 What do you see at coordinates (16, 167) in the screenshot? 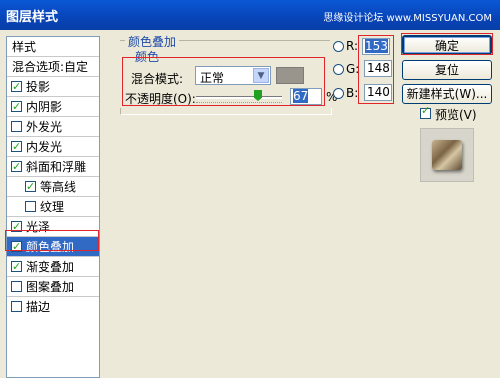
I see `bevel-emboss-checkbox` at bounding box center [16, 167].